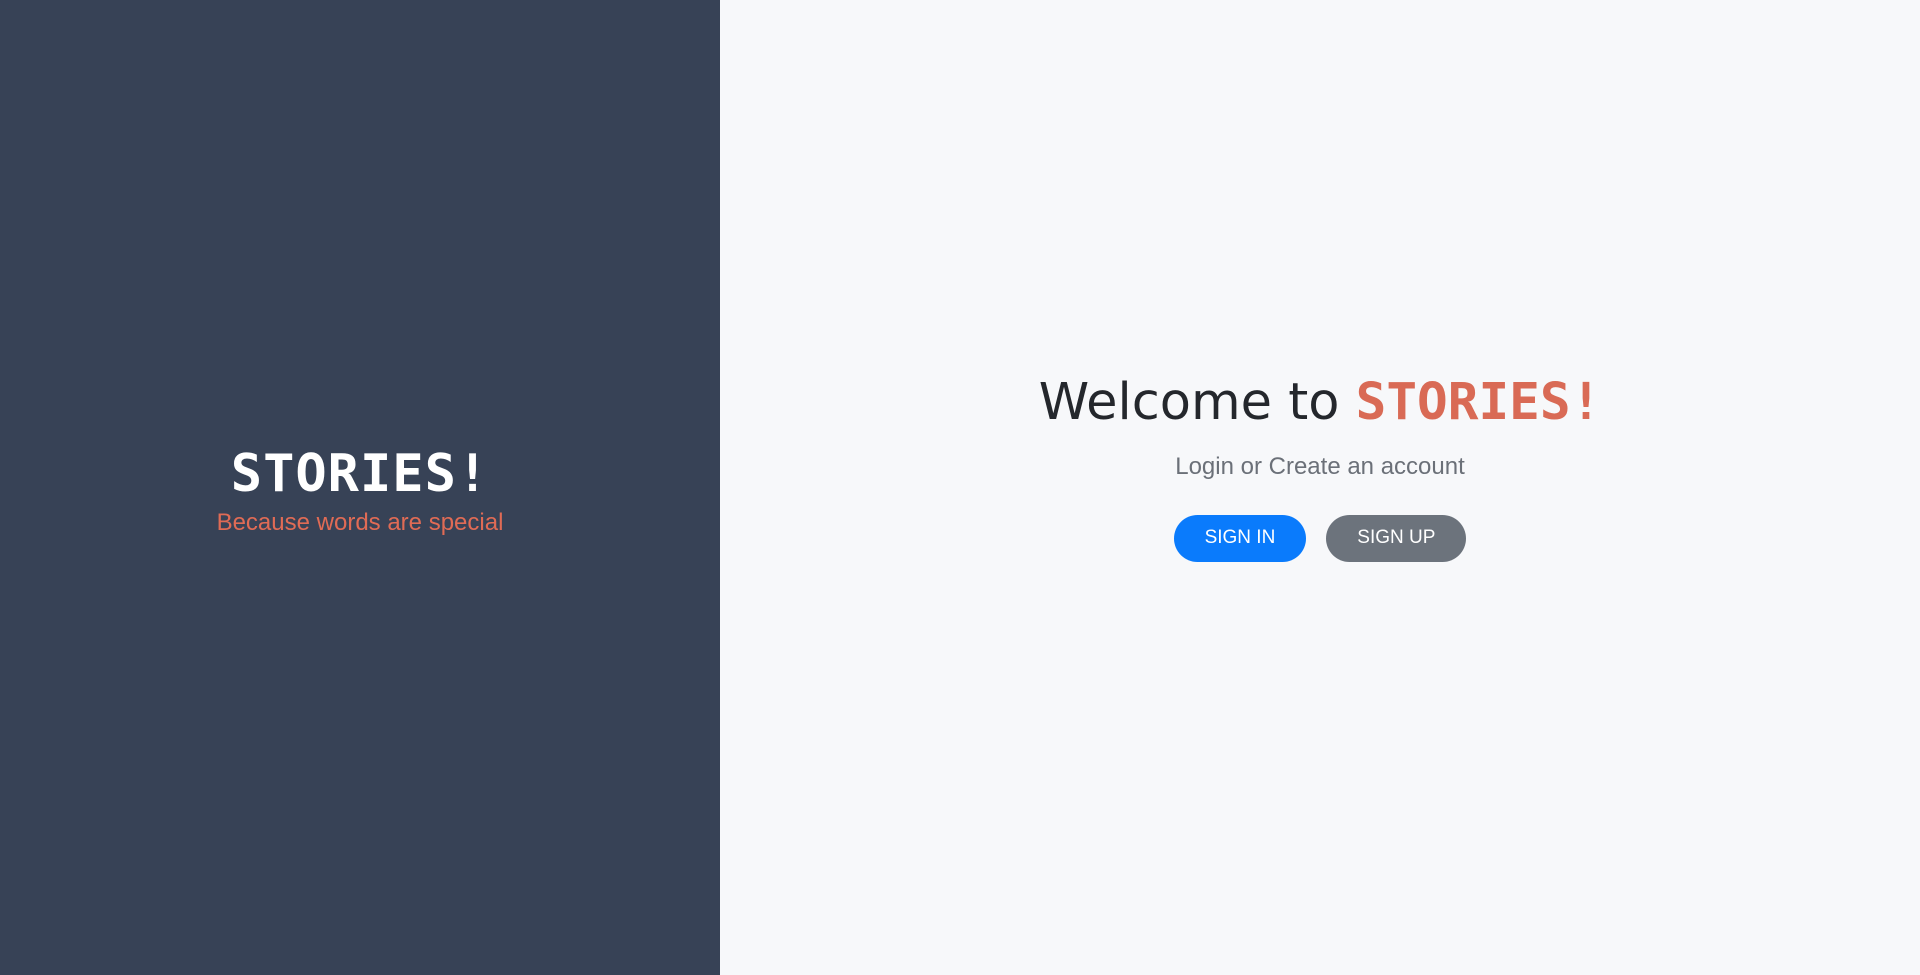 This screenshot has width=1920, height=975. I want to click on welcome-subtitle: Login or Create an account, so click(1320, 466).